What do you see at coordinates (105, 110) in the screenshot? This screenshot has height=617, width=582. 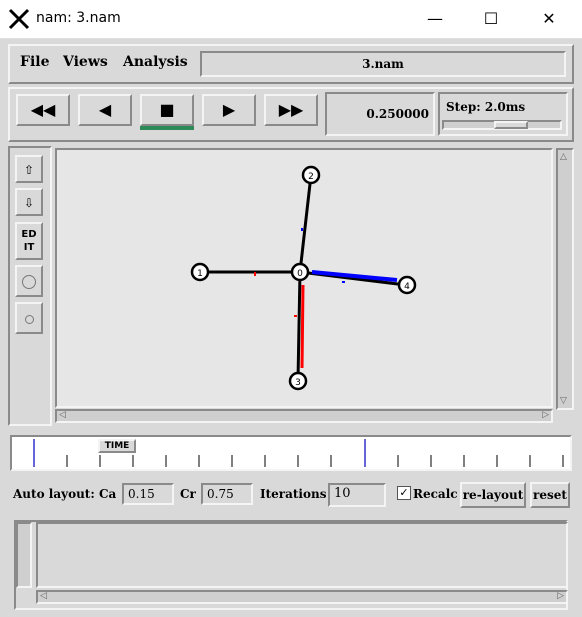 I see `step-back-button: ◀` at bounding box center [105, 110].